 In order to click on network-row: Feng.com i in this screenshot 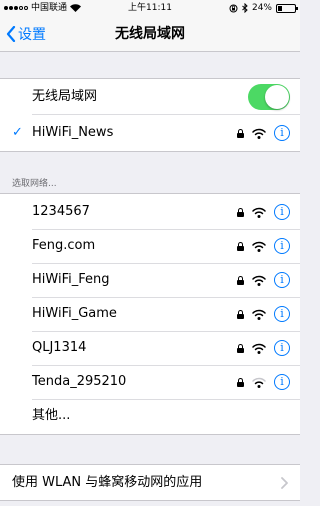, I will do `click(150, 246)`.